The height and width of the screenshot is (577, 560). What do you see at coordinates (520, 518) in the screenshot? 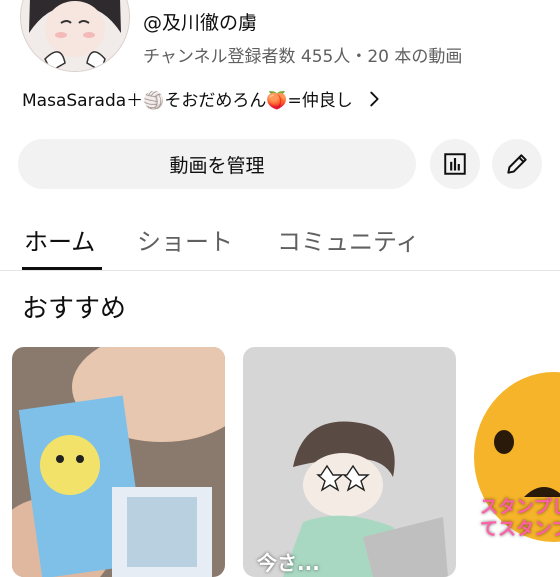
I see `short-caption: スタンプしてスタンプ` at bounding box center [520, 518].